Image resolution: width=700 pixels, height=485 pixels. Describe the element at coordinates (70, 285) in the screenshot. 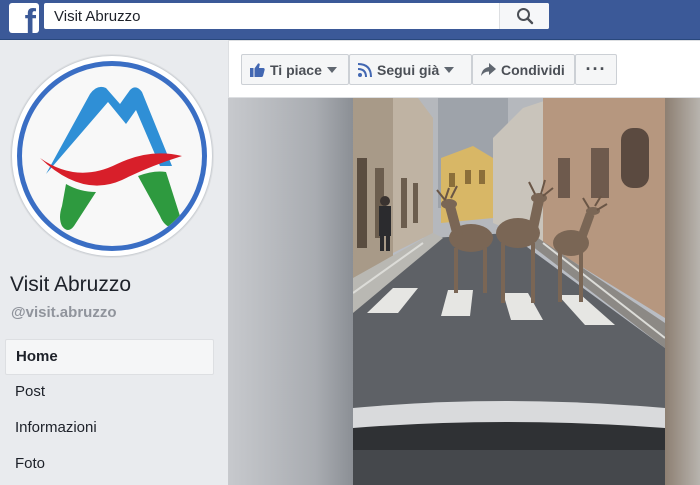

I see `page-title: Visit Abruzzo` at that location.